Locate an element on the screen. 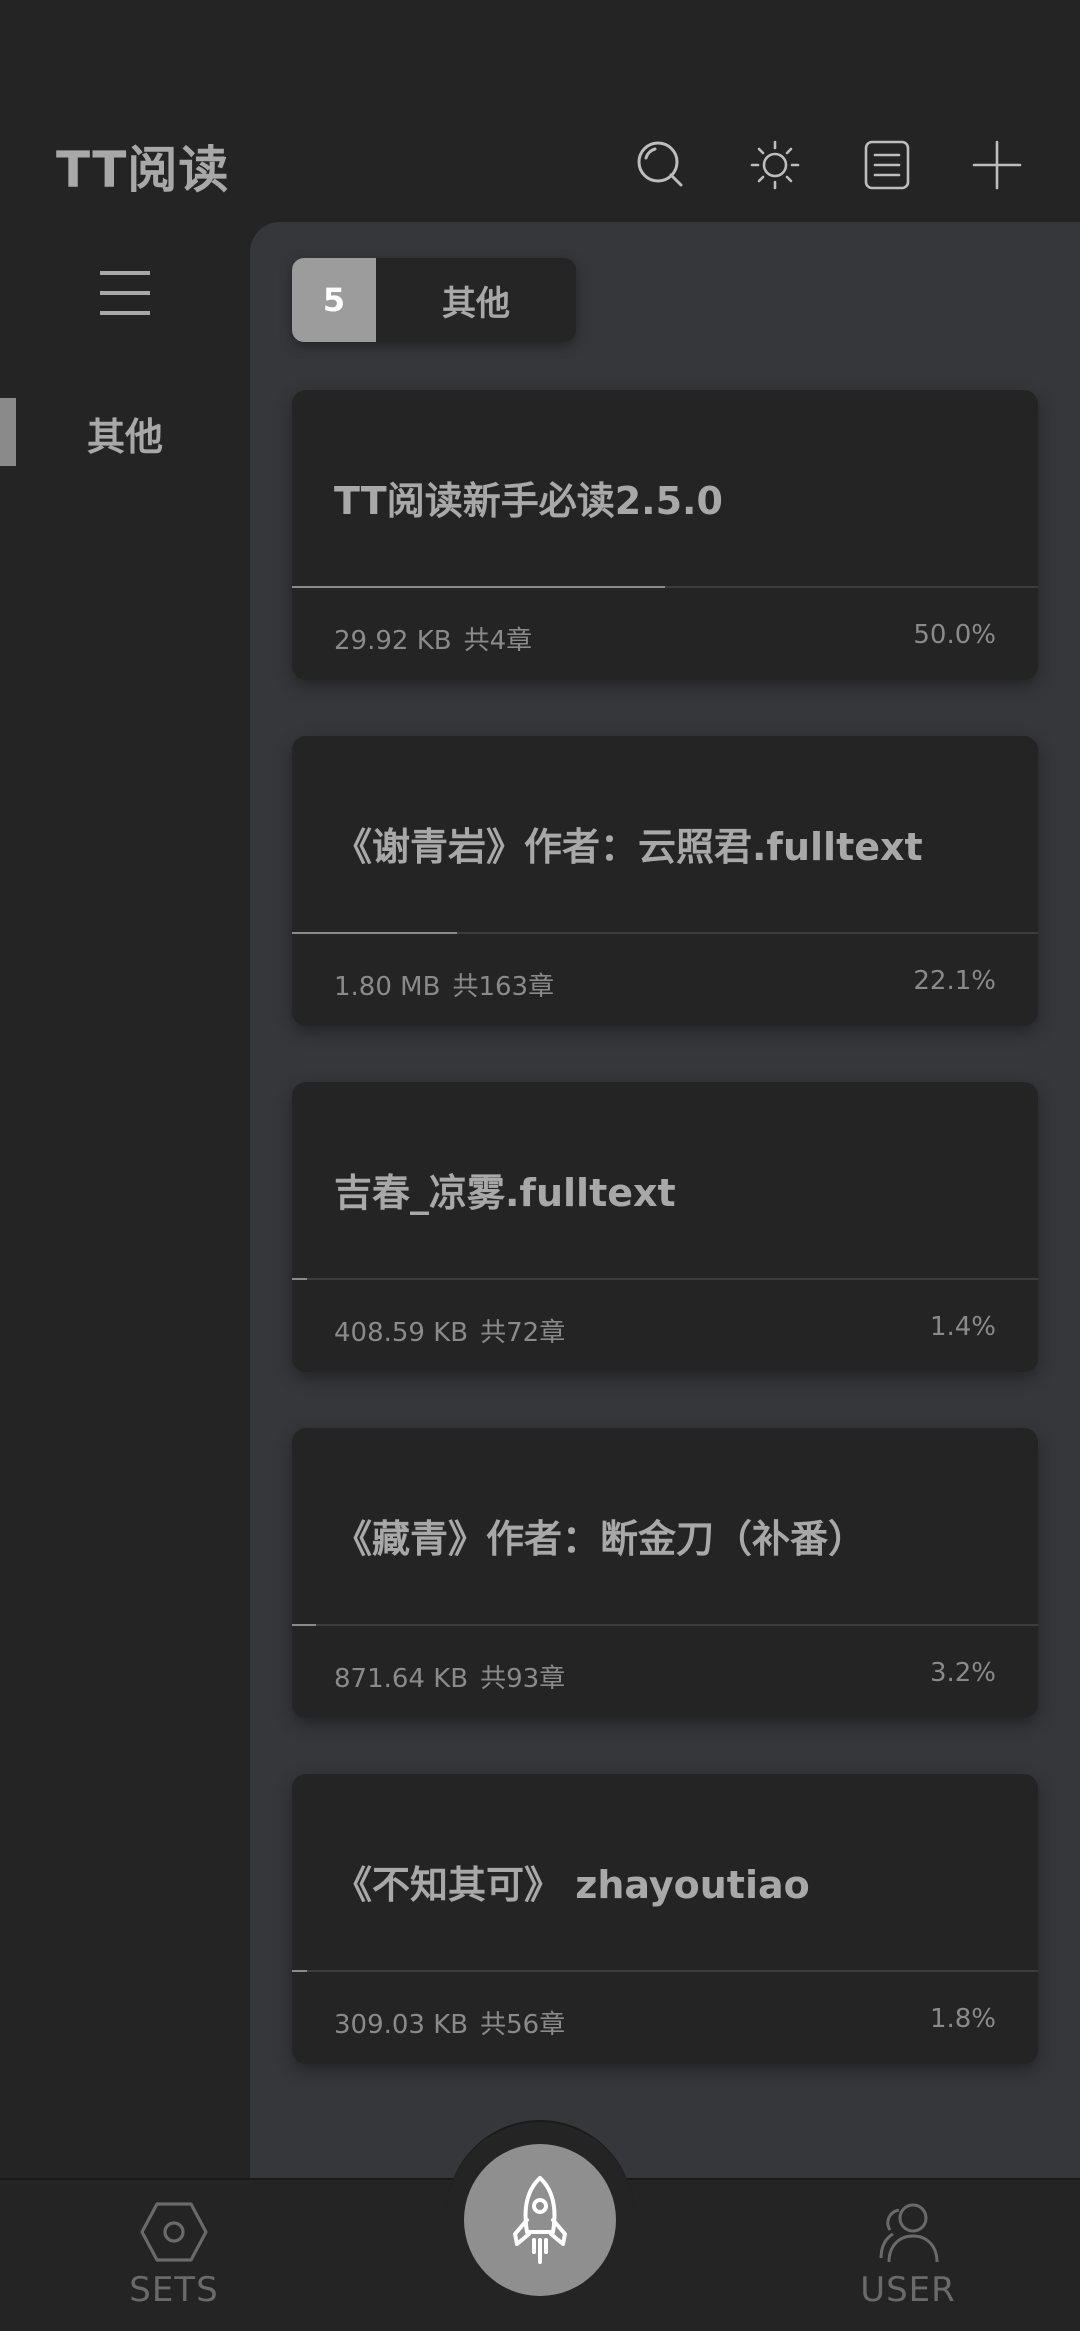  launch-button is located at coordinates (540, 2220).